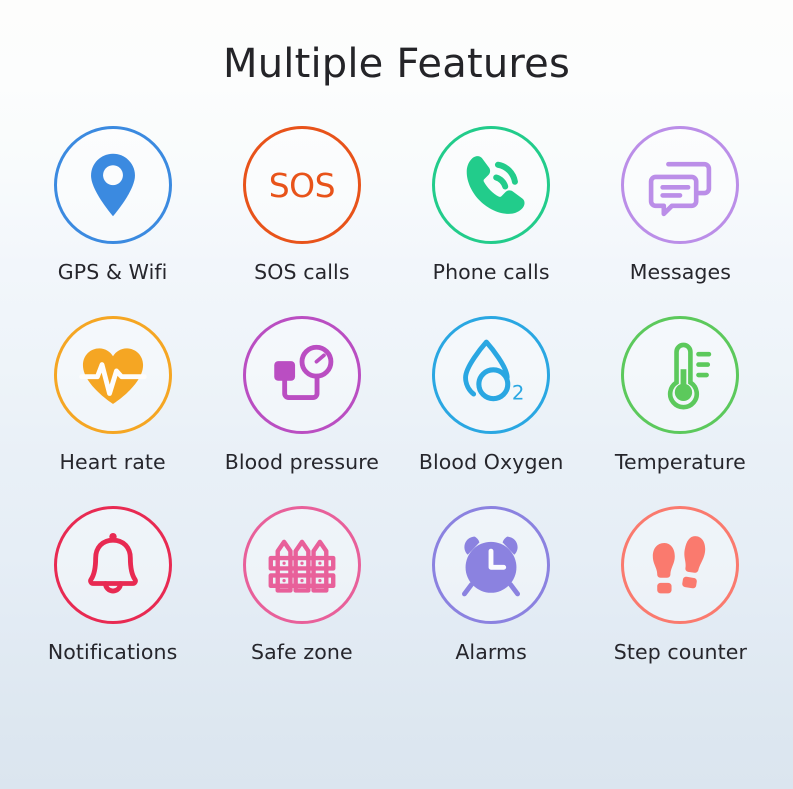 The width and height of the screenshot is (793, 789). I want to click on feature-heart-rate: Heart rate, so click(112, 411).